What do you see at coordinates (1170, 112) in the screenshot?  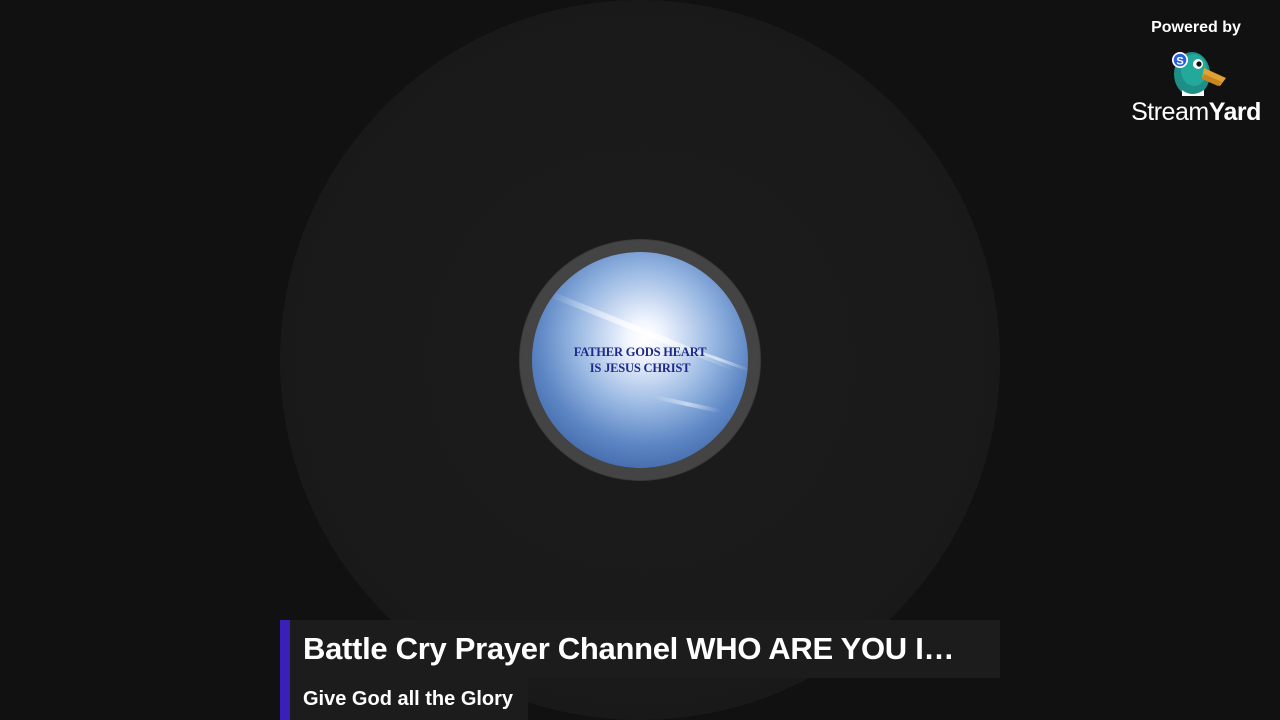 I see `brand-light: Stream` at bounding box center [1170, 112].